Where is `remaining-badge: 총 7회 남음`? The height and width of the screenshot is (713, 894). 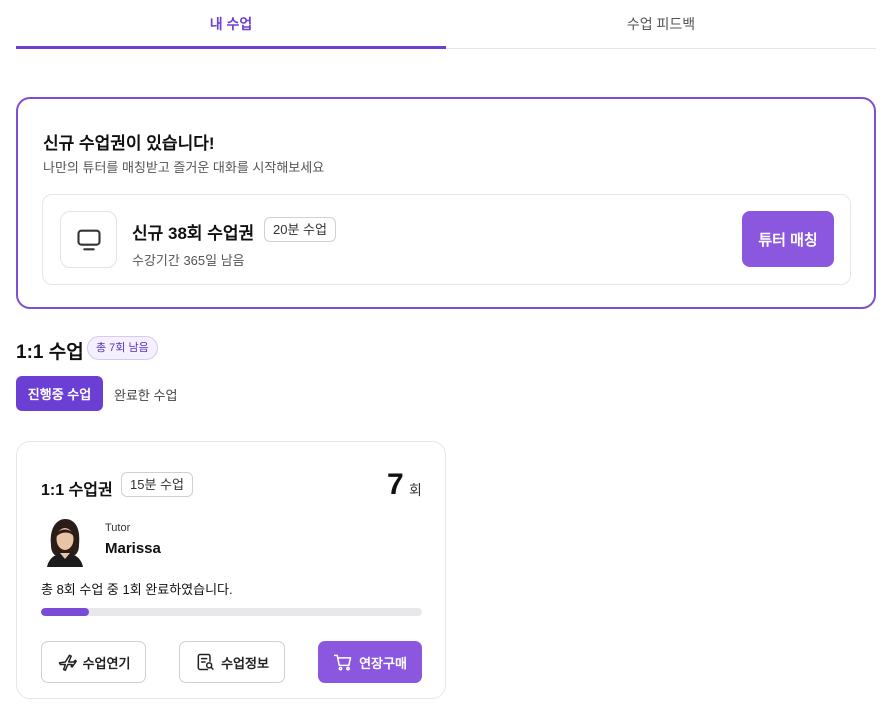 remaining-badge: 총 7회 남음 is located at coordinates (122, 348).